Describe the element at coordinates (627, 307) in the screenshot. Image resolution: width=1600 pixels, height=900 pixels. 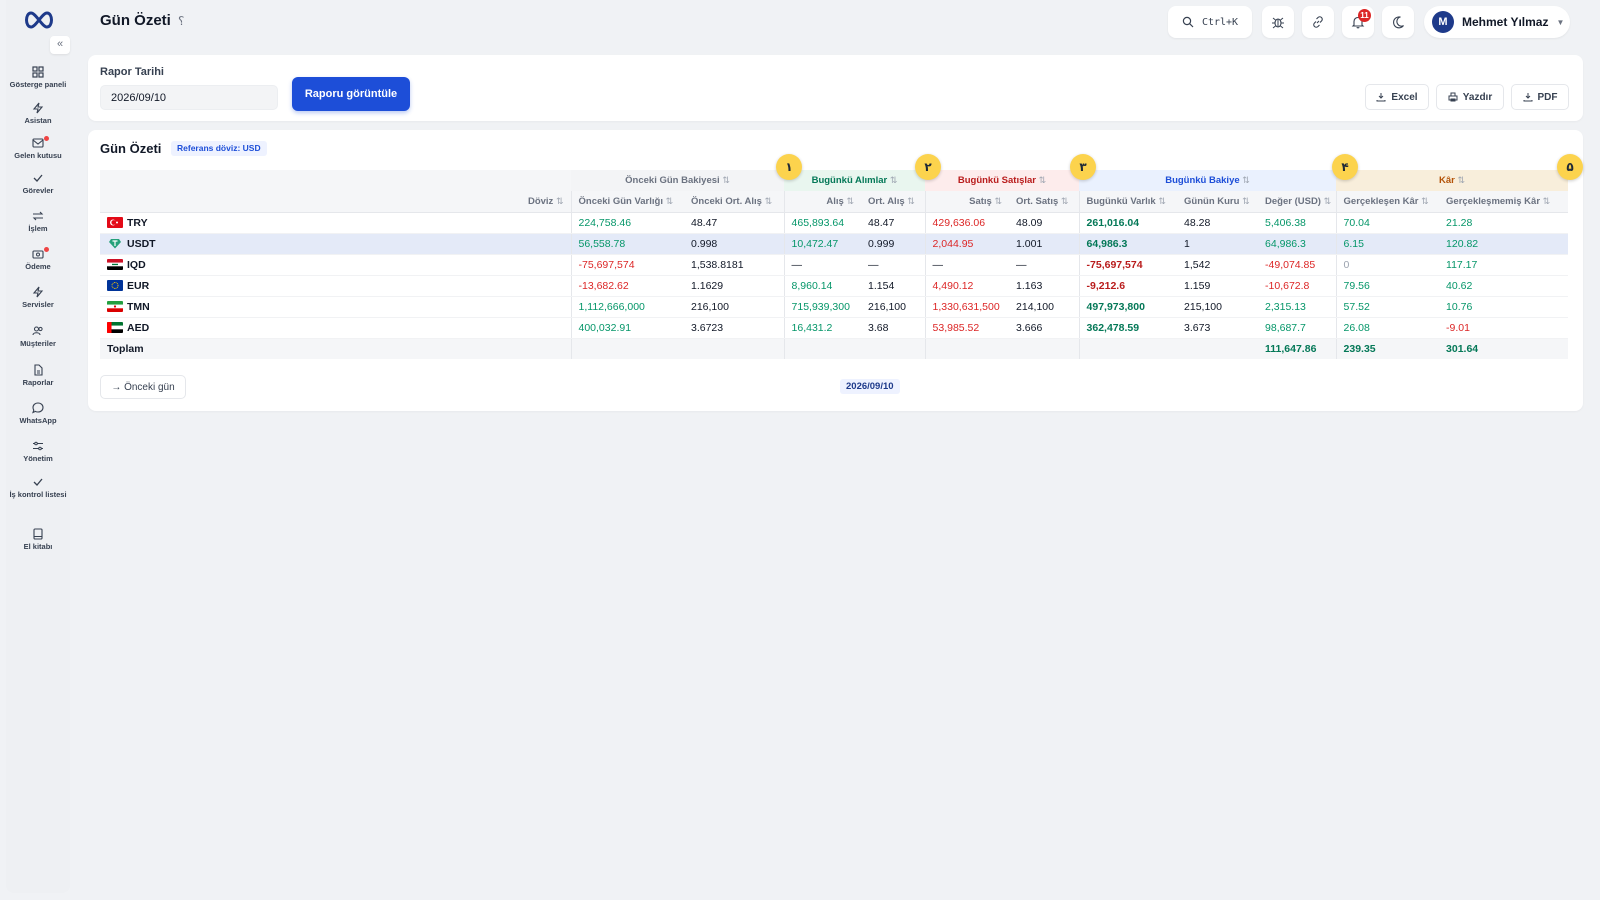
I see `prev-asset-cell: 1,112,666,000` at that location.